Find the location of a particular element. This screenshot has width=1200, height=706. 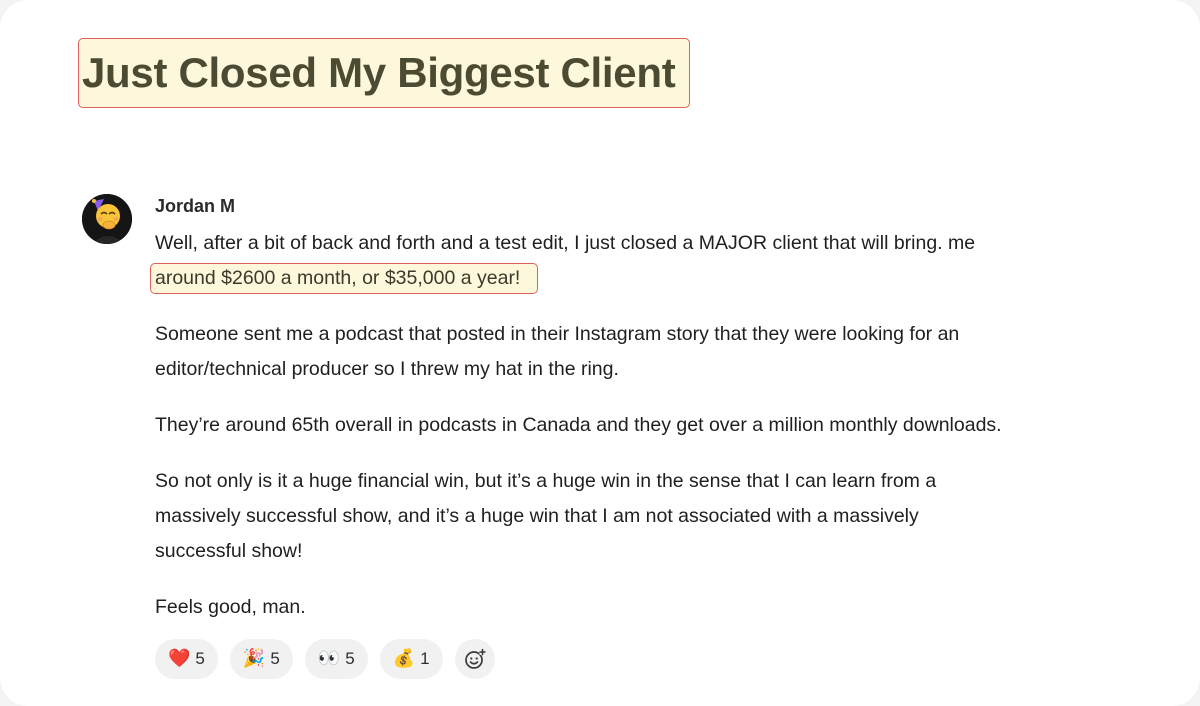

add-reaction-button is located at coordinates (474, 659).